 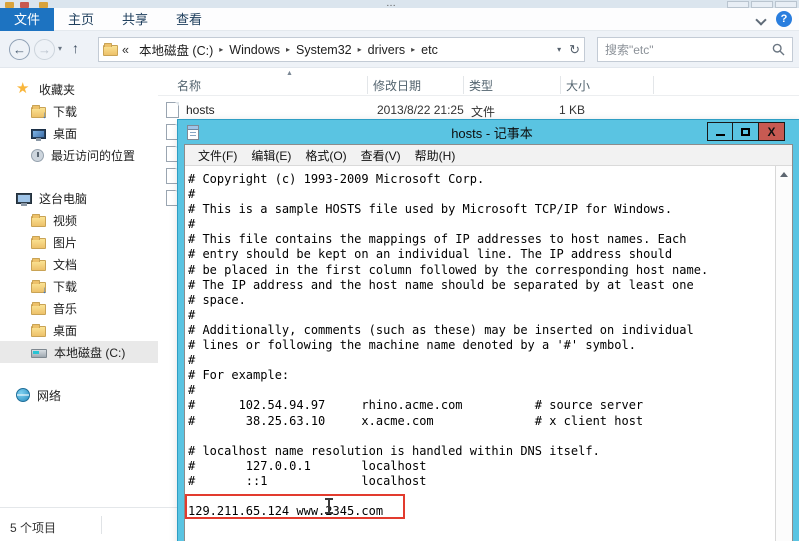 I want to click on scroll-up-button, so click(x=784, y=174).